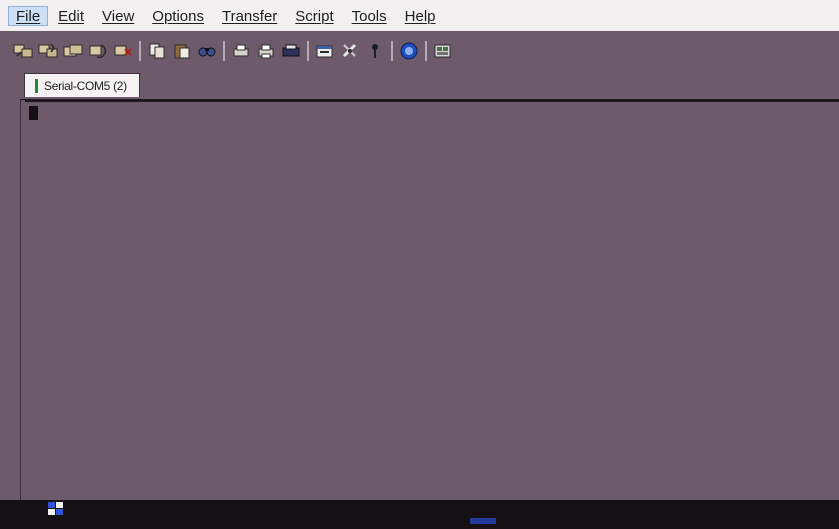  What do you see at coordinates (178, 16) in the screenshot?
I see `menu-options: Options` at bounding box center [178, 16].